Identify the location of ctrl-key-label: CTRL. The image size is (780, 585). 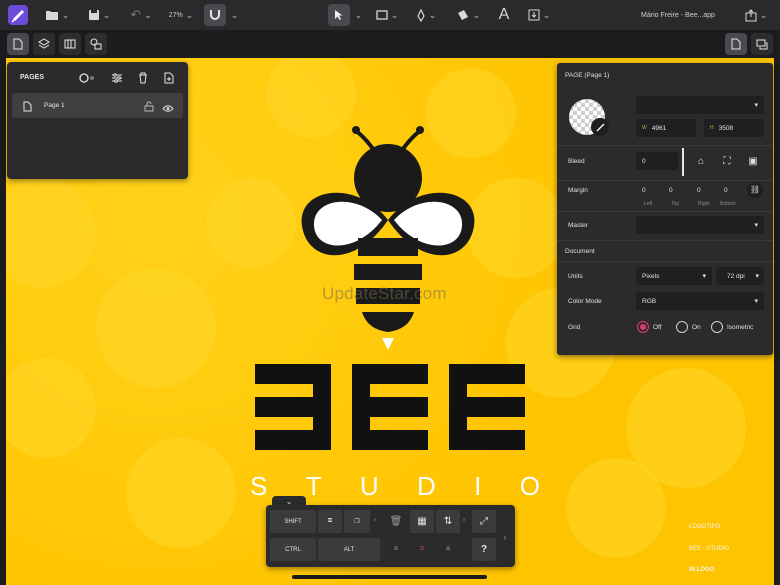
(293, 549).